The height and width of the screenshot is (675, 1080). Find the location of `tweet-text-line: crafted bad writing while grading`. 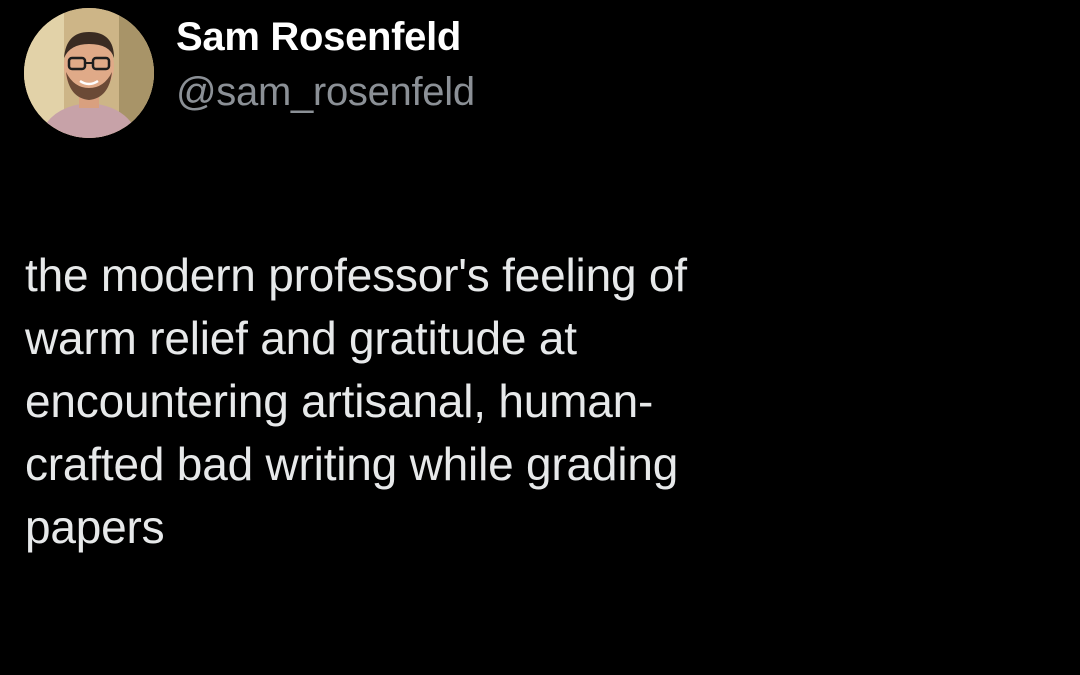

tweet-text-line: crafted bad writing while grading is located at coordinates (352, 464).